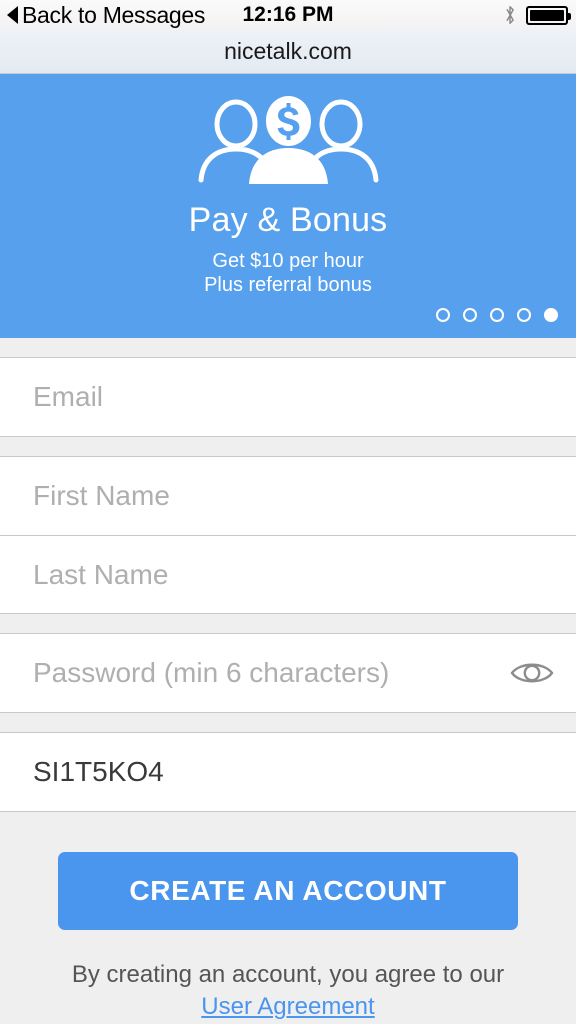  What do you see at coordinates (288, 891) in the screenshot?
I see `create-account-button: CREATE AN ACCOUNT` at bounding box center [288, 891].